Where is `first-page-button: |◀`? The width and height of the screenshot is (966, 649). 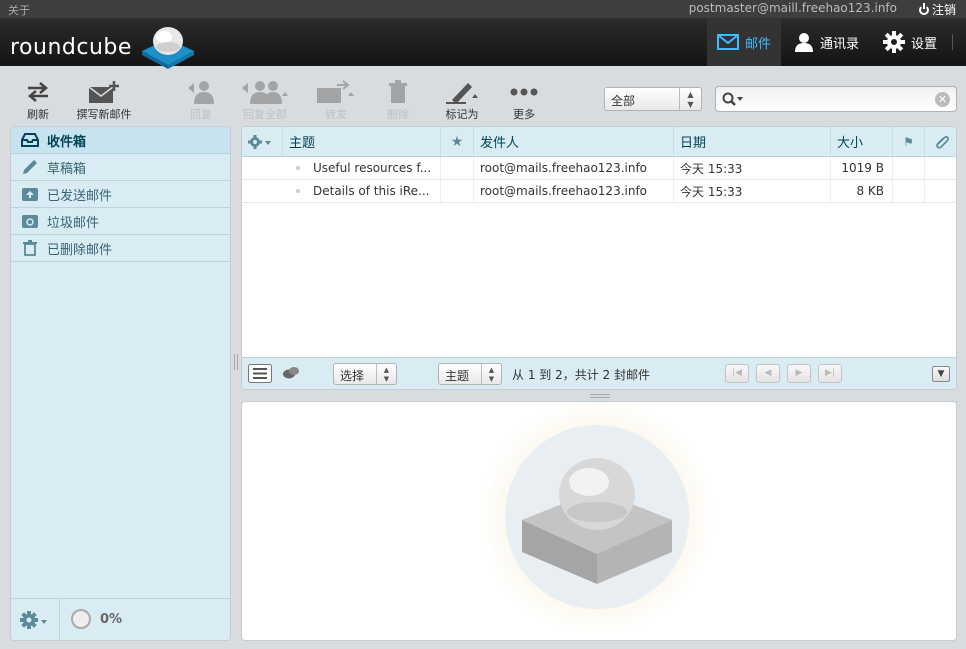
first-page-button: |◀ is located at coordinates (737, 373).